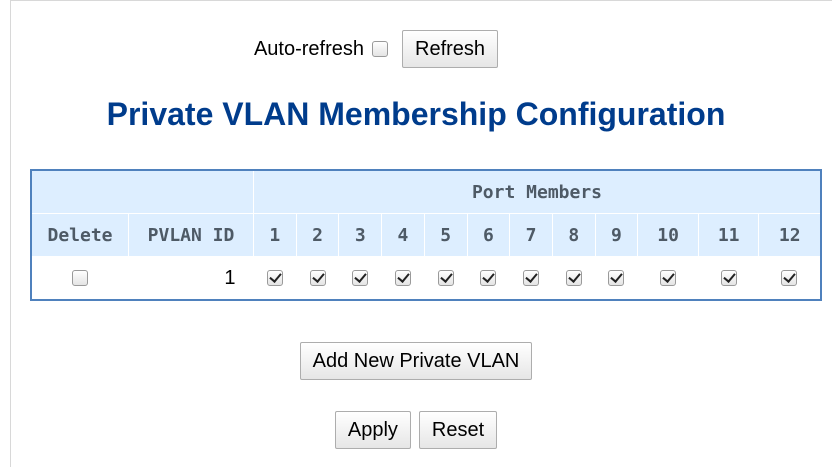 This screenshot has width=832, height=467. I want to click on add-private-vlan-button: Add New Private VLAN, so click(416, 361).